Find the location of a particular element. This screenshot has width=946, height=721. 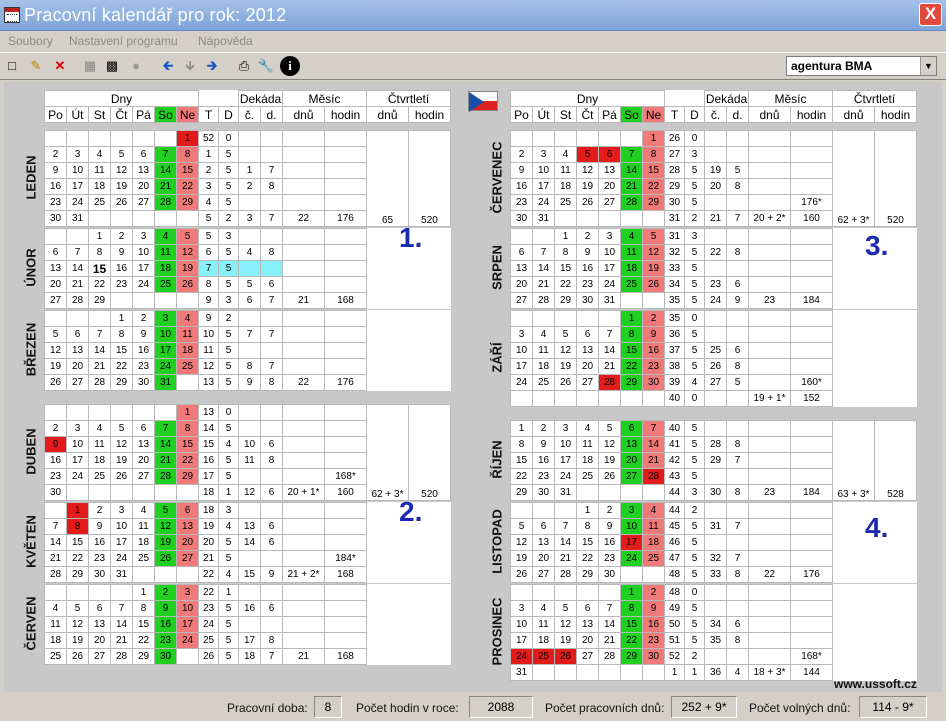

settings-icon: 🔧 is located at coordinates (266, 66).